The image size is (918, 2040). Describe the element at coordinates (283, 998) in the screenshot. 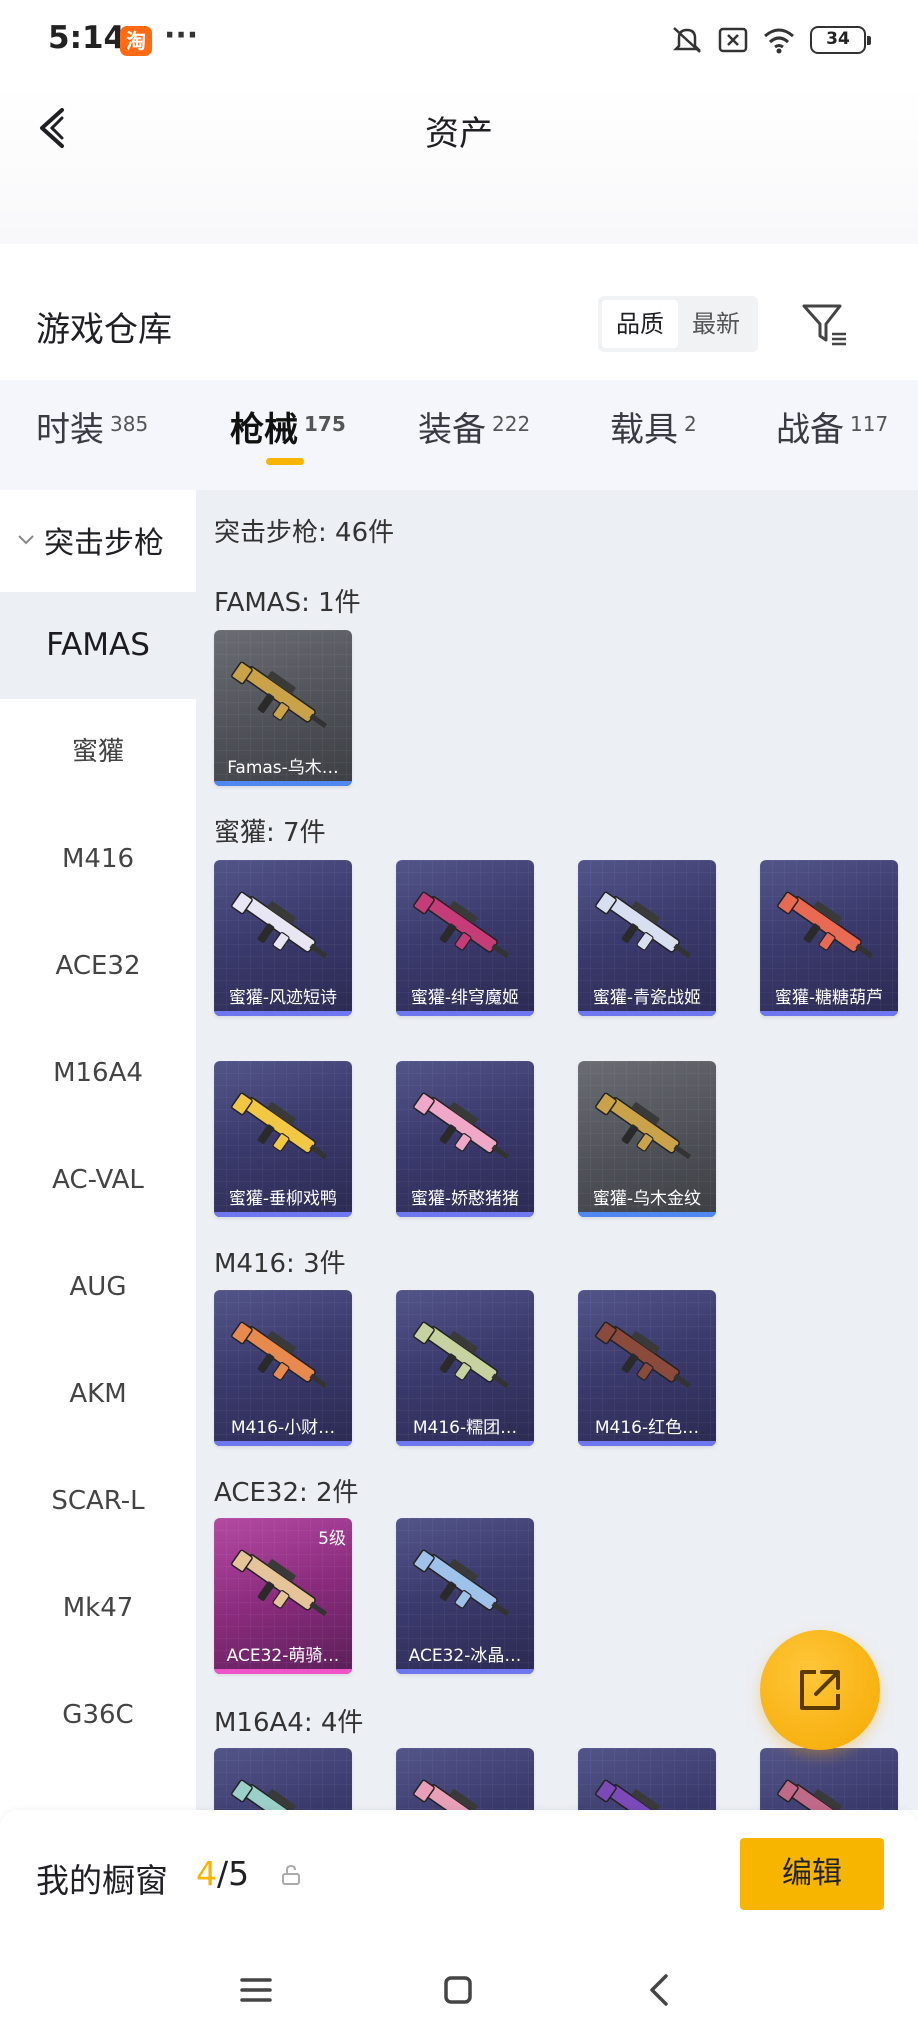

I see `weapon-card-label: 蜜獾-风迹短诗` at that location.